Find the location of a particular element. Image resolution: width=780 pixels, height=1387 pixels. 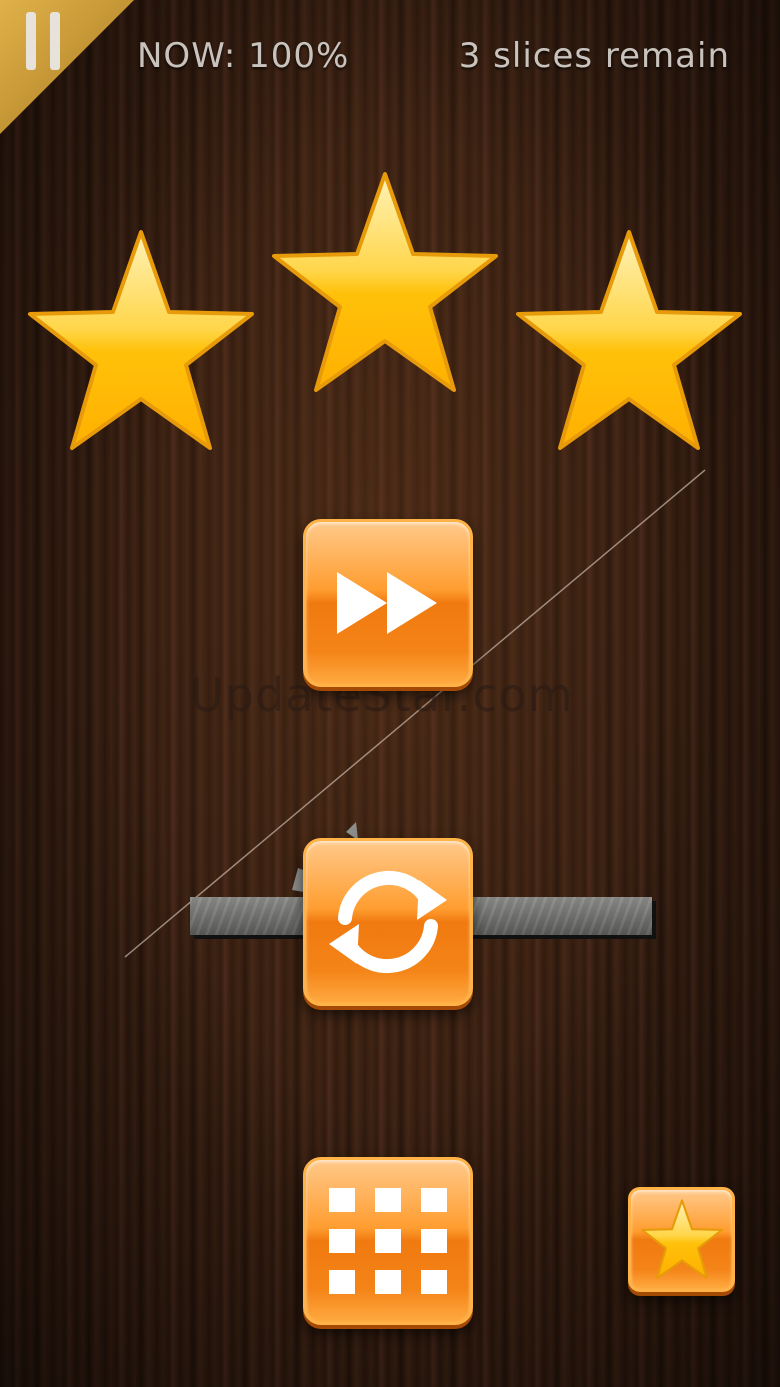

slices-remaining: 3 slices remain is located at coordinates (594, 56).